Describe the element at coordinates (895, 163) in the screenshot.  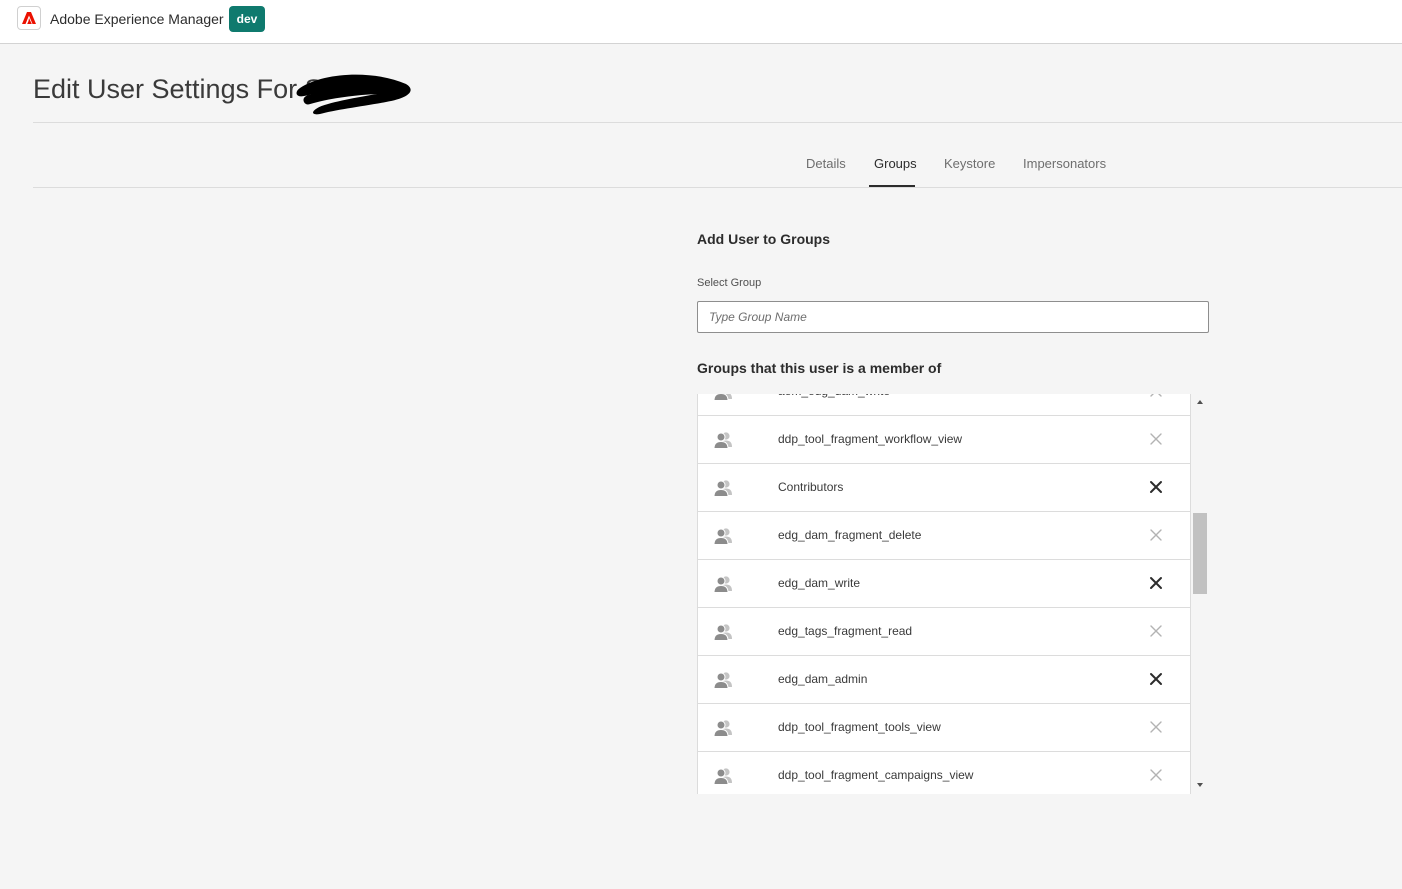
I see `tab-groups: Groups` at that location.